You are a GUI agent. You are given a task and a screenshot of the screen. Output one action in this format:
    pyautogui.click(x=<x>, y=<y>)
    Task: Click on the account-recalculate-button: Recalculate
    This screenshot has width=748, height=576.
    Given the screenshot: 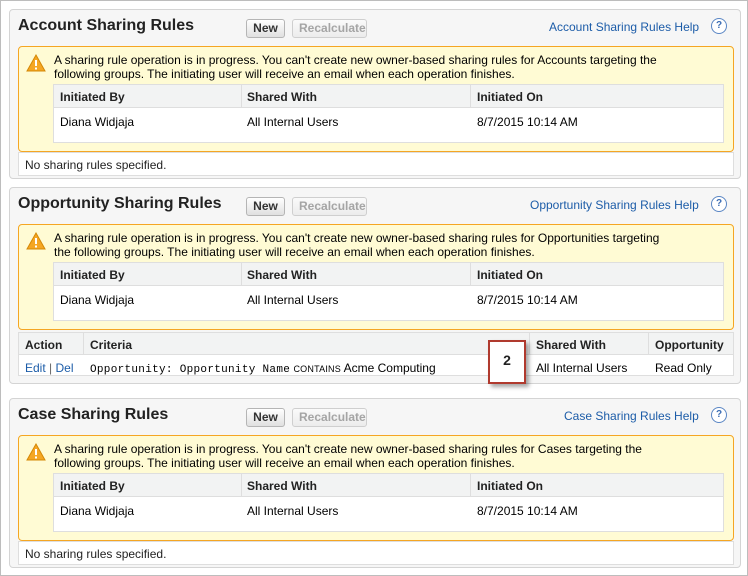 What is the action you would take?
    pyautogui.click(x=329, y=28)
    